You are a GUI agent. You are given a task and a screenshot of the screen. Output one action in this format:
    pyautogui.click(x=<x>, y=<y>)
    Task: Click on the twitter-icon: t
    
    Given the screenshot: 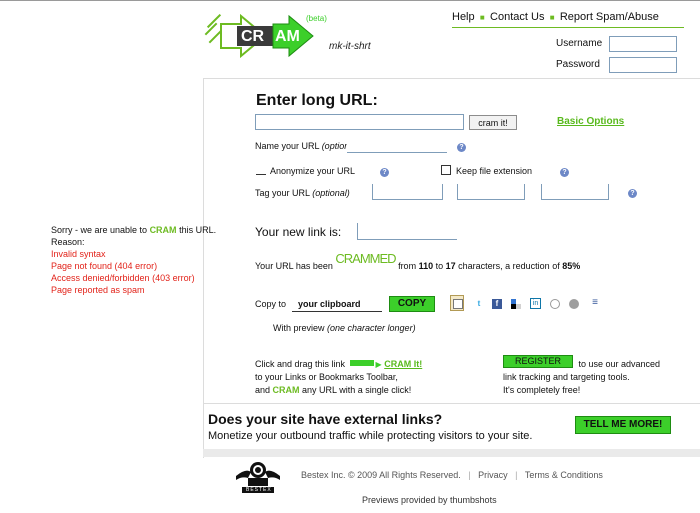 What is the action you would take?
    pyautogui.click(x=479, y=304)
    